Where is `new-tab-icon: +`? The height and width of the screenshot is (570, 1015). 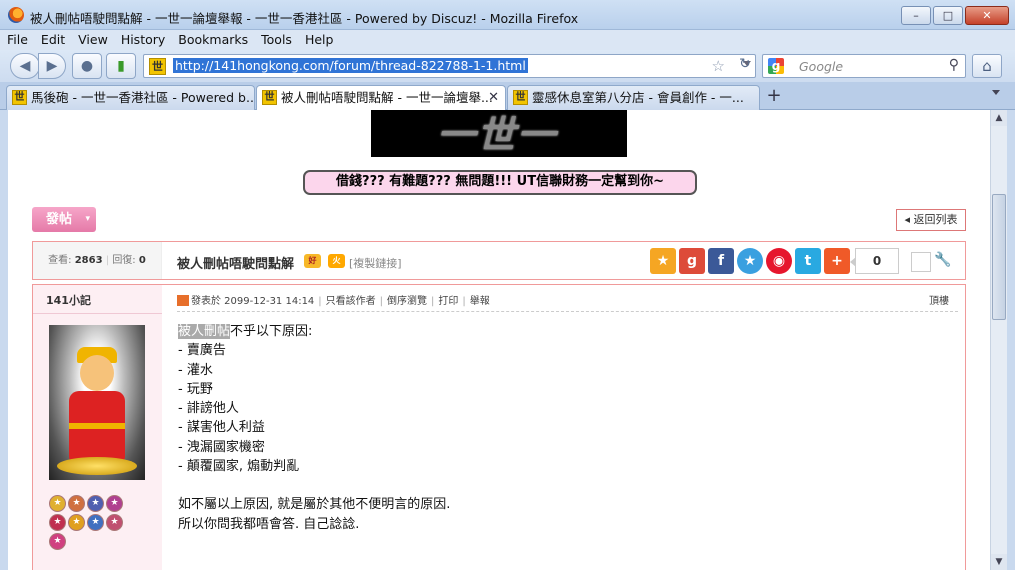
new-tab-icon: + is located at coordinates (774, 97).